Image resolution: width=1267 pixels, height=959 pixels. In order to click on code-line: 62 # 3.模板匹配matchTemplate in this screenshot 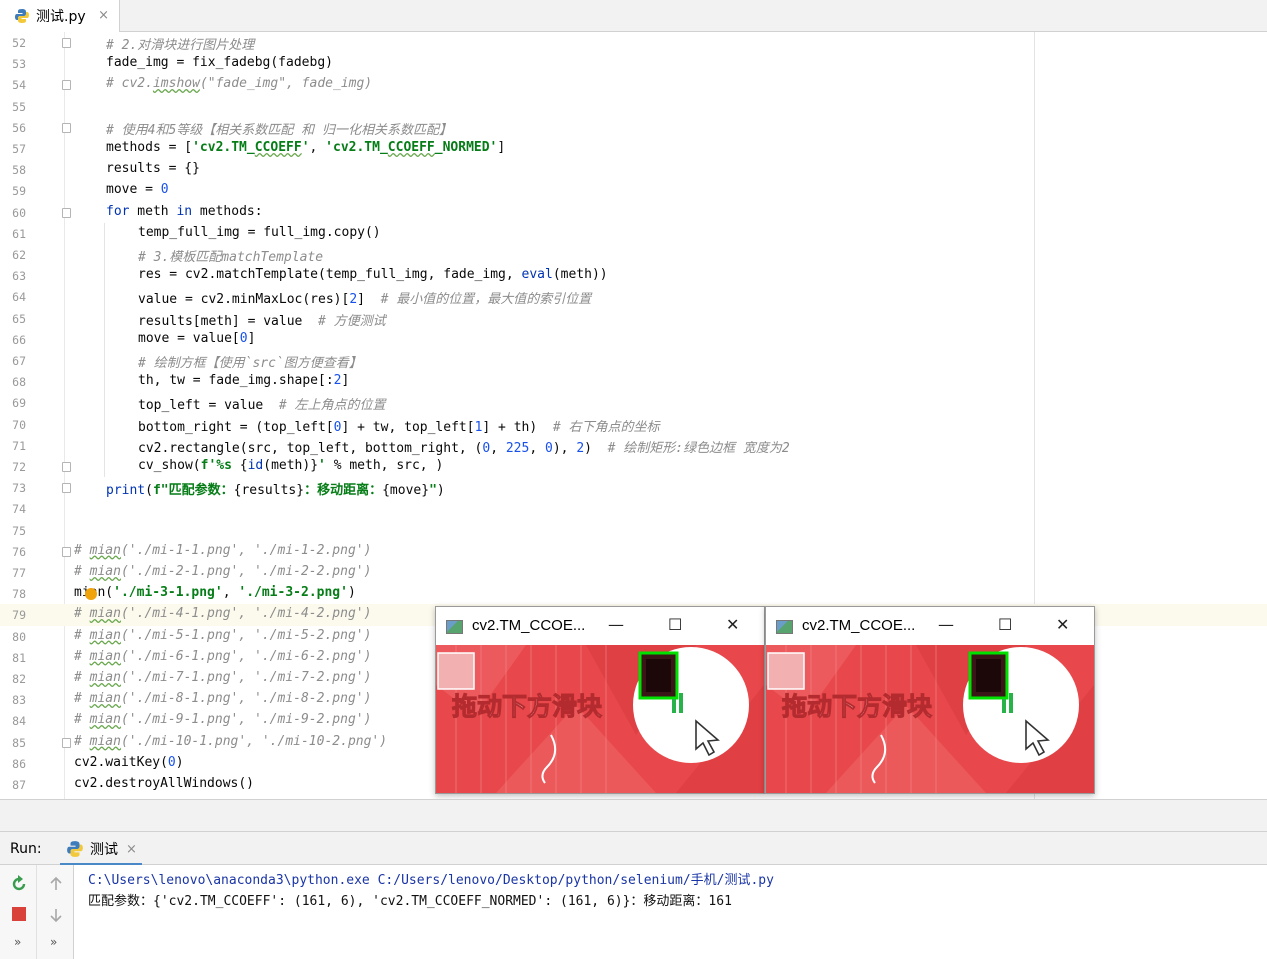, I will do `click(633, 255)`.